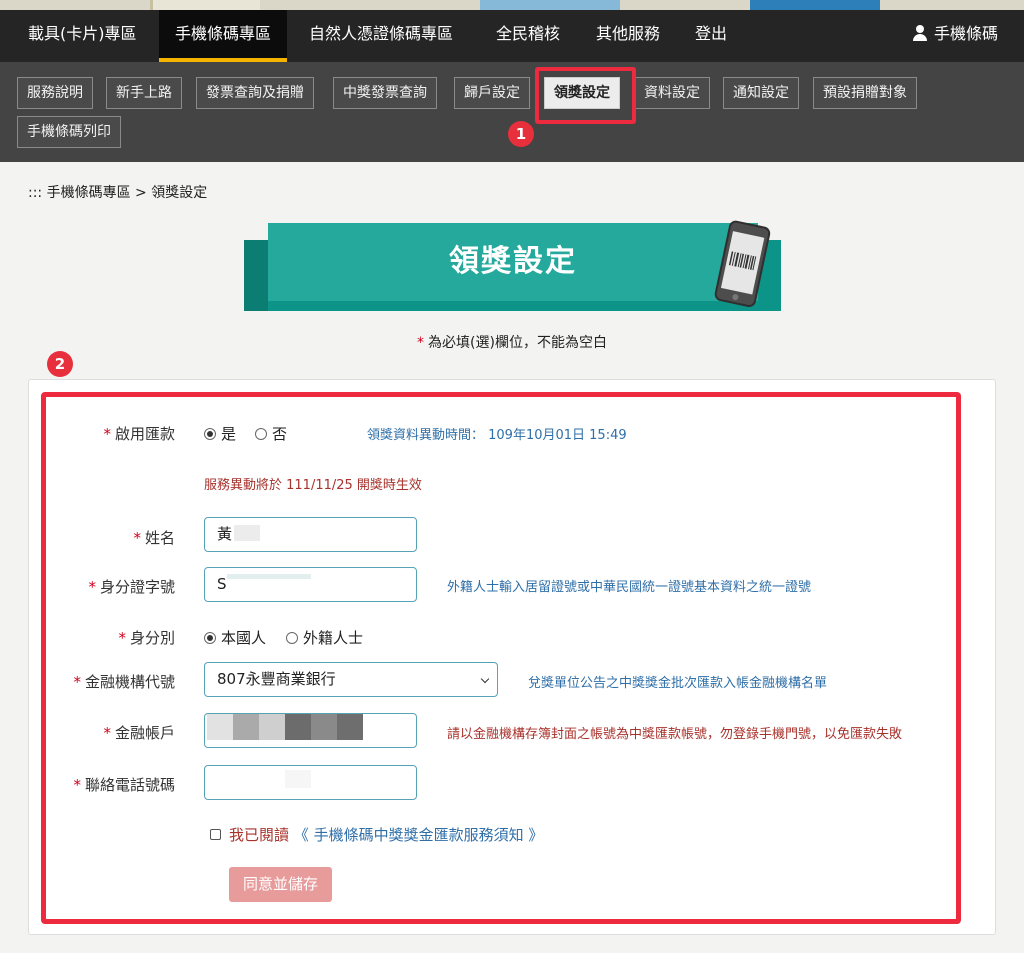 The height and width of the screenshot is (953, 1024). What do you see at coordinates (965, 33) in the screenshot?
I see `user-name: 手機條碼` at bounding box center [965, 33].